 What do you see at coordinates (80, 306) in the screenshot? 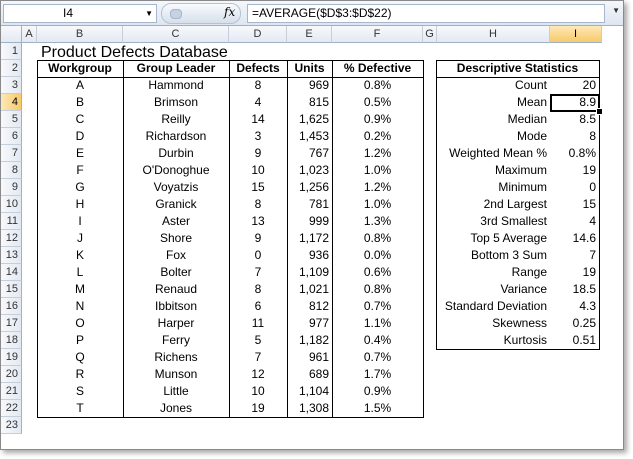
I see `table-cell: N` at bounding box center [80, 306].